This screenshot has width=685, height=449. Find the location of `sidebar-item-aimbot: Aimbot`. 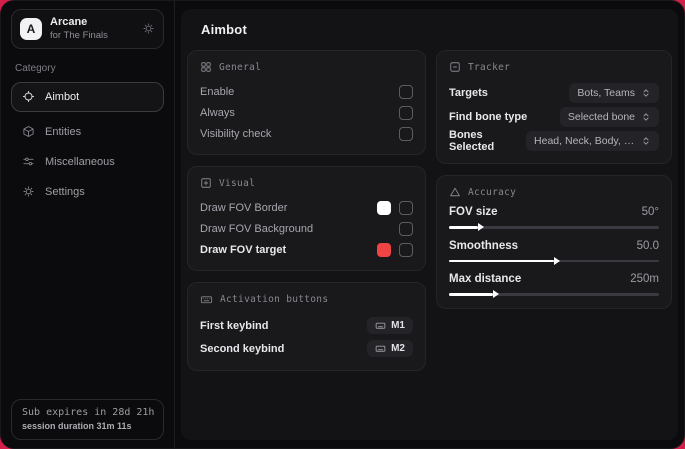

sidebar-item-aimbot: Aimbot is located at coordinates (87, 96).